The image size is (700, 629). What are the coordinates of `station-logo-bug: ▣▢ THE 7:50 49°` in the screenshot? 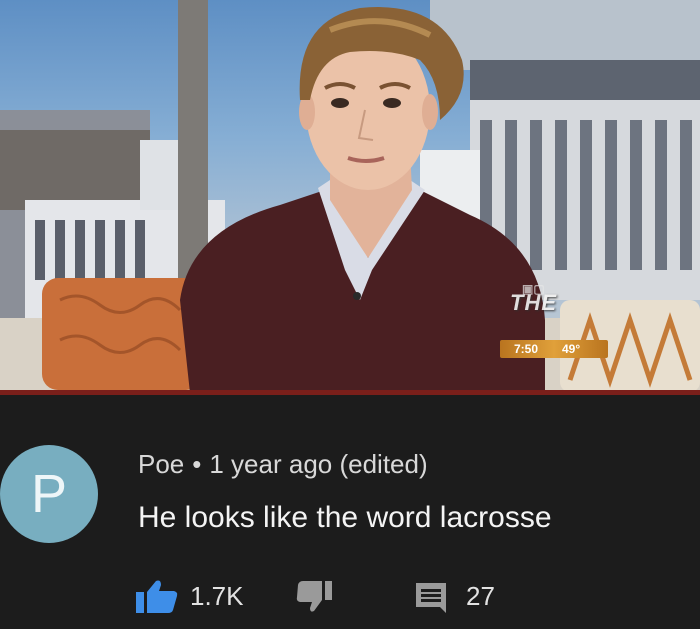 It's located at (555, 321).